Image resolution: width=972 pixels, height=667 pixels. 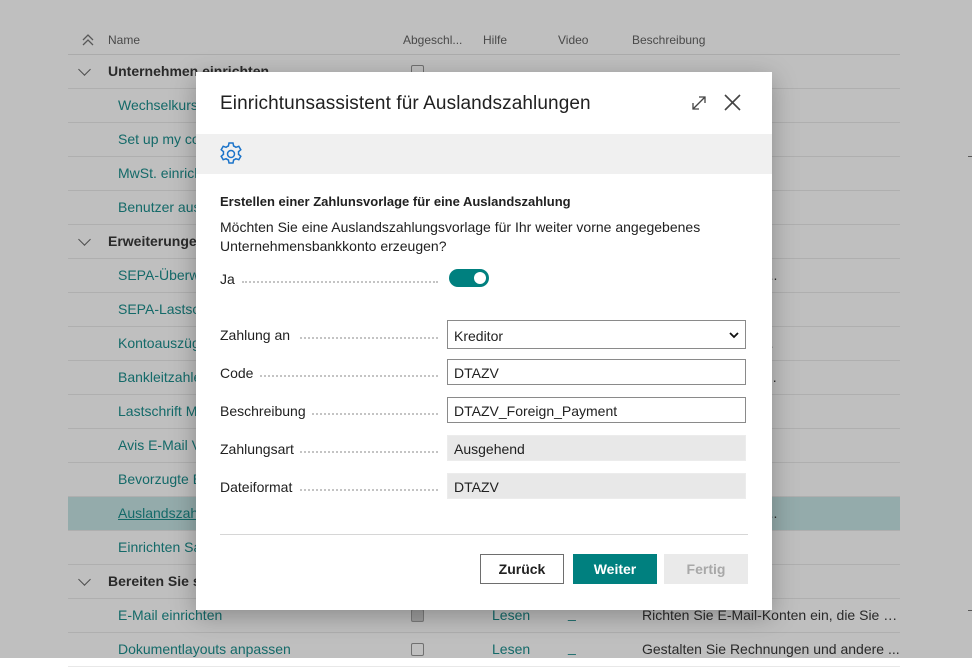 What do you see at coordinates (231, 153) in the screenshot?
I see `gear-icon` at bounding box center [231, 153].